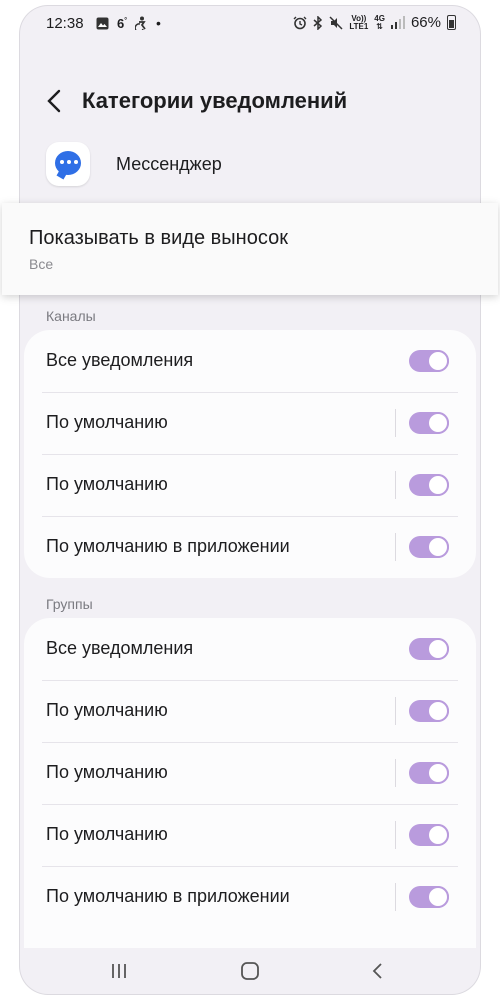 The height and width of the screenshot is (1000, 500). Describe the element at coordinates (68, 164) in the screenshot. I see `messenger-icon` at that location.